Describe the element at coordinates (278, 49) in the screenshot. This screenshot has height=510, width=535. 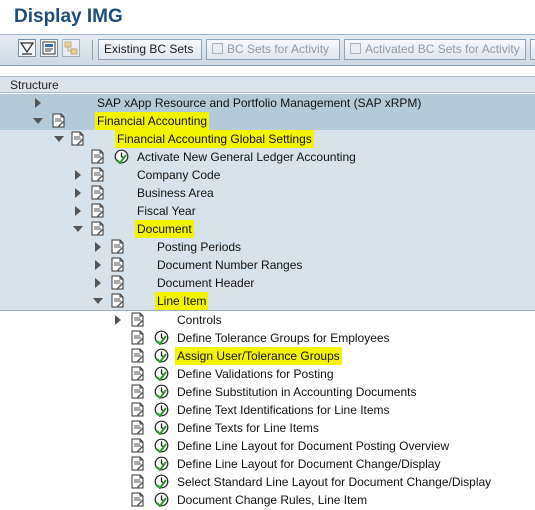
I see `bc-sets-for-activity-label: BC Sets for Activity` at that location.